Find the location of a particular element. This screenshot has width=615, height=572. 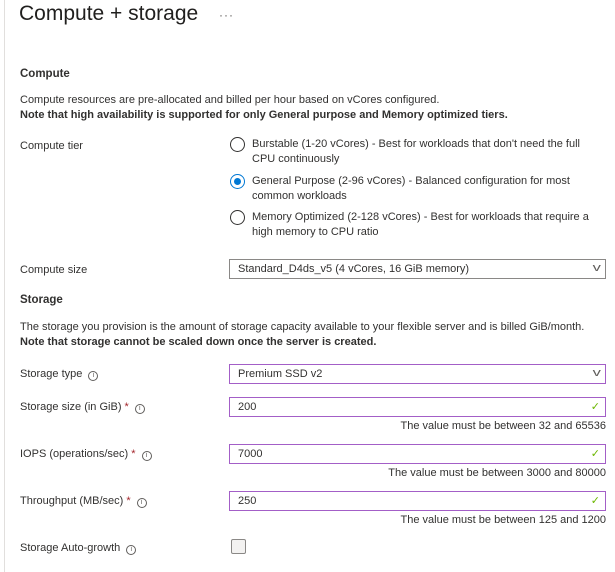

throughput-input: 250 ✓ is located at coordinates (417, 501).